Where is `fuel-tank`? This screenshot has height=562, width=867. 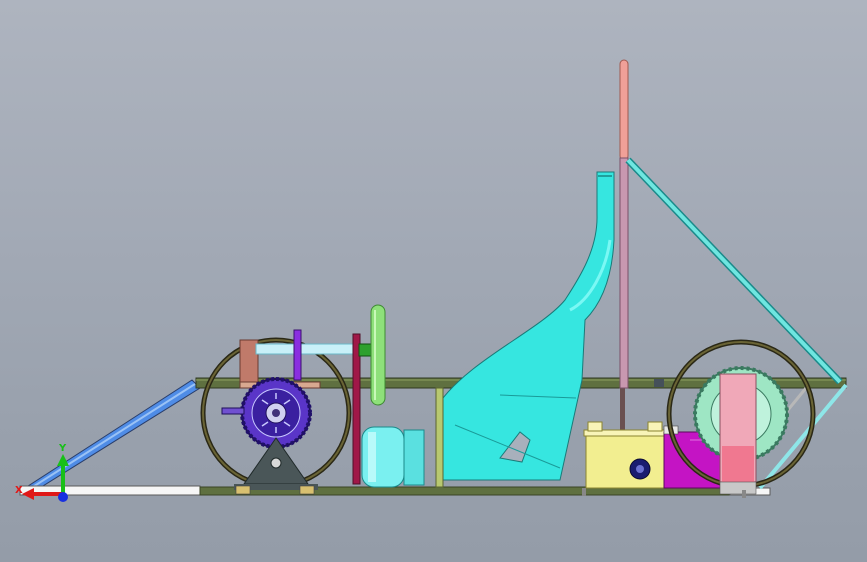 fuel-tank is located at coordinates (625, 455).